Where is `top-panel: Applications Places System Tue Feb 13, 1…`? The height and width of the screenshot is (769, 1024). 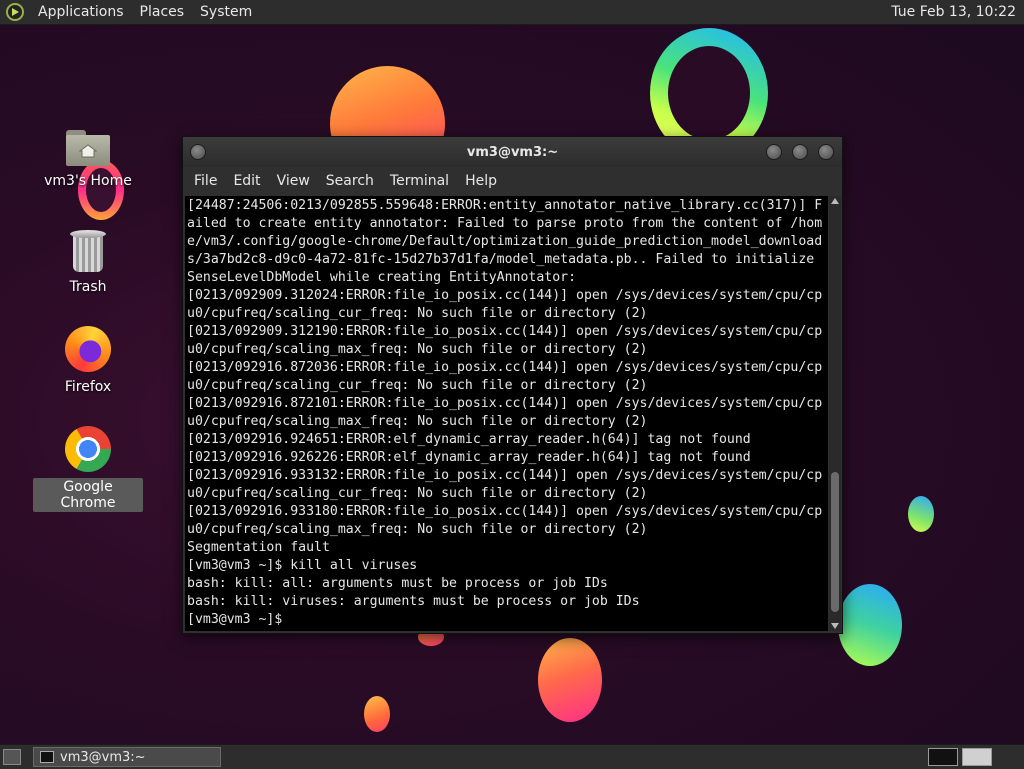
top-panel: Applications Places System Tue Feb 13, 1… is located at coordinates (512, 12).